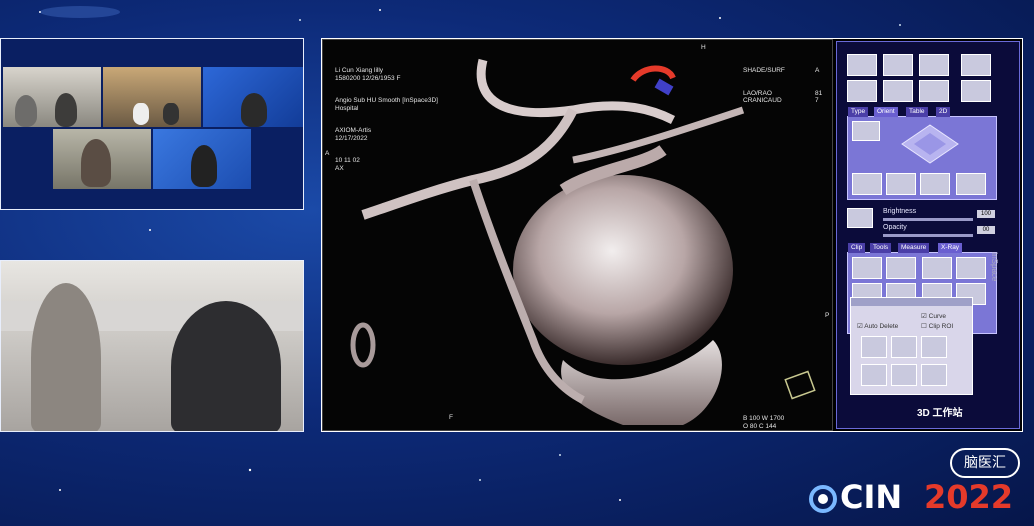  I want to click on video-tile-speaker, so click(253, 97).